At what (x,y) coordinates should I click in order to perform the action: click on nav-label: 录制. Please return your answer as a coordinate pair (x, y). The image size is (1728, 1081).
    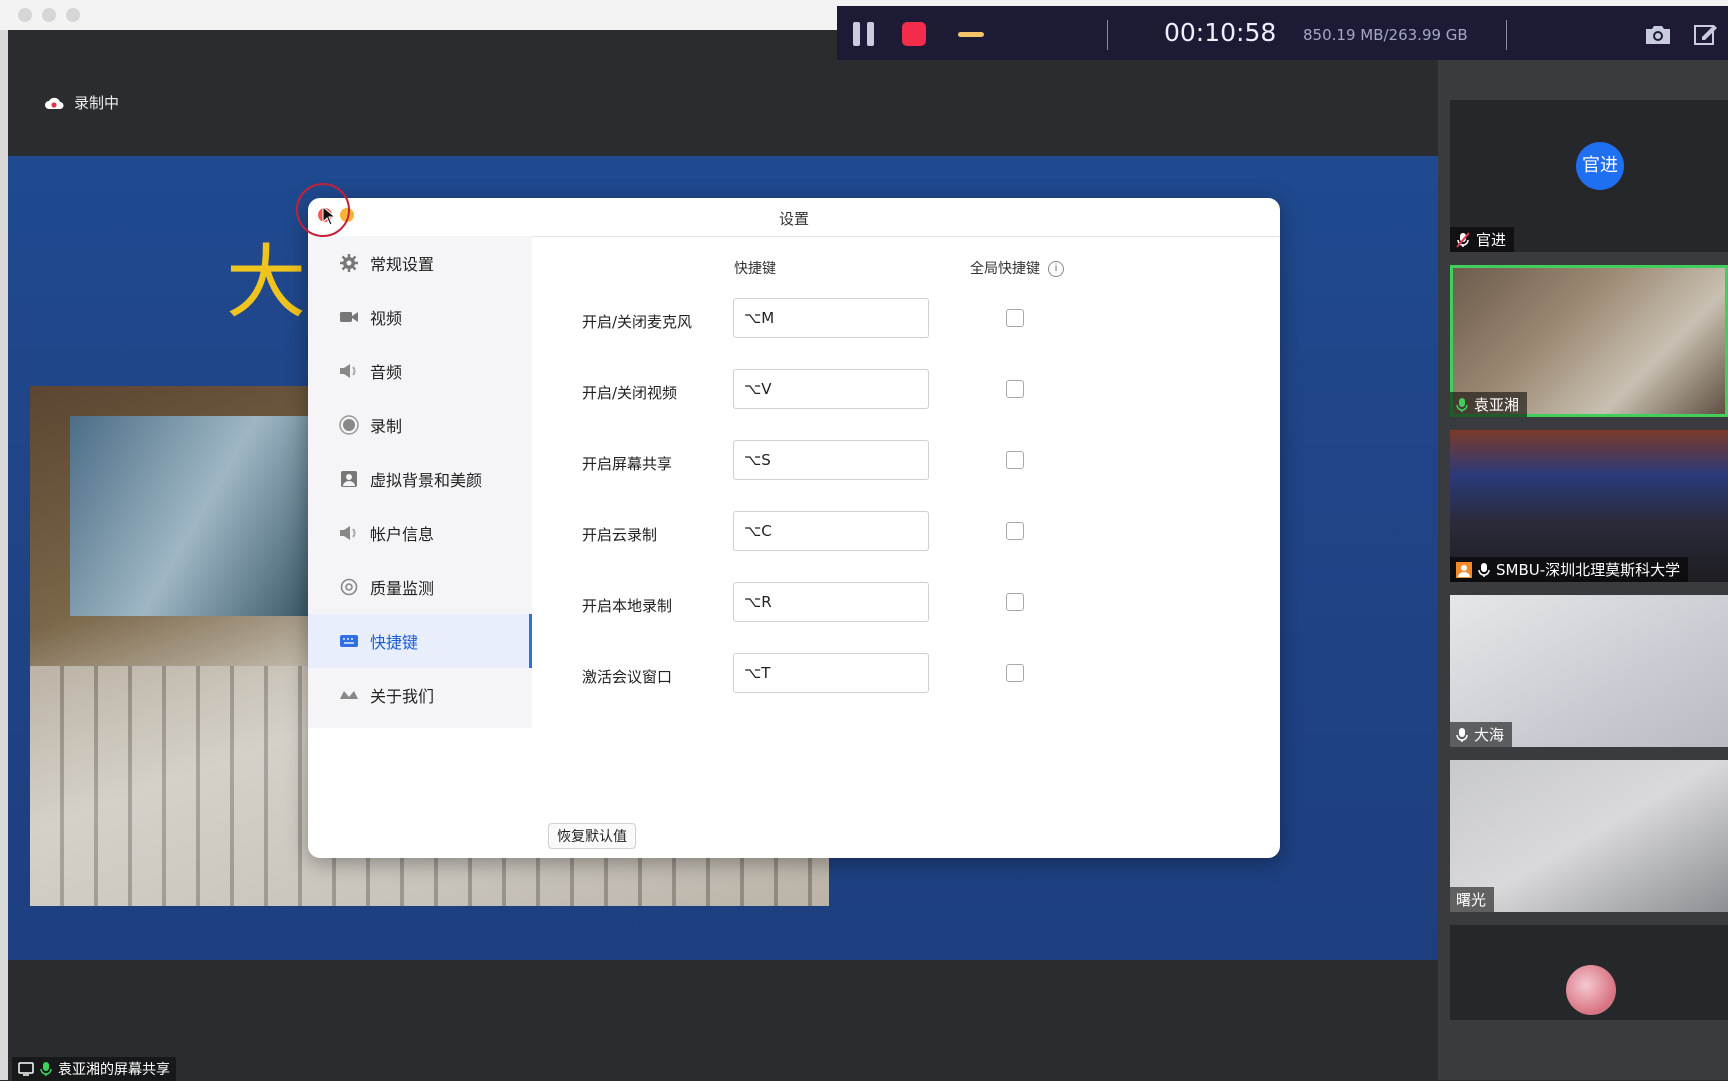
    Looking at the image, I should click on (386, 426).